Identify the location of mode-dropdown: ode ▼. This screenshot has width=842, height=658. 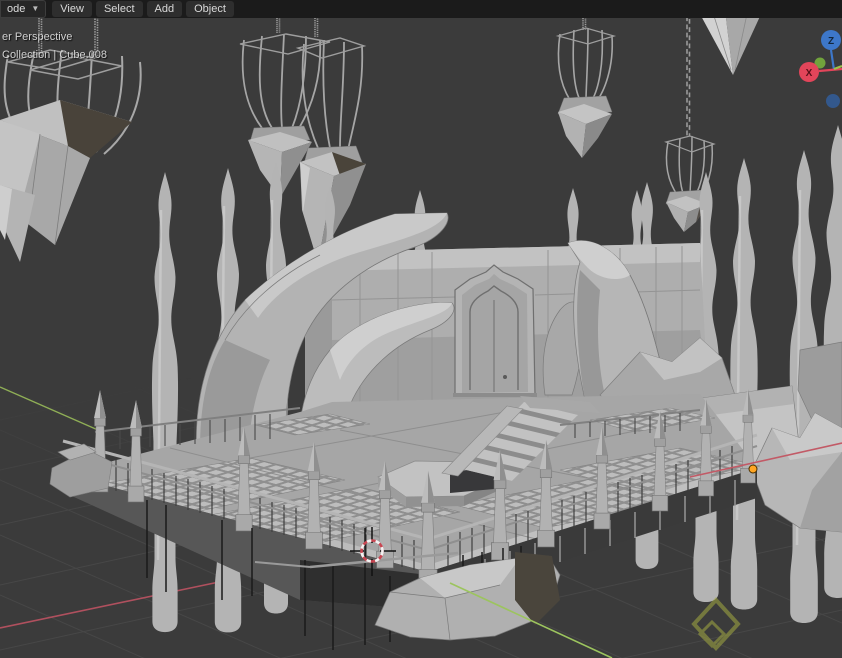
(23, 9).